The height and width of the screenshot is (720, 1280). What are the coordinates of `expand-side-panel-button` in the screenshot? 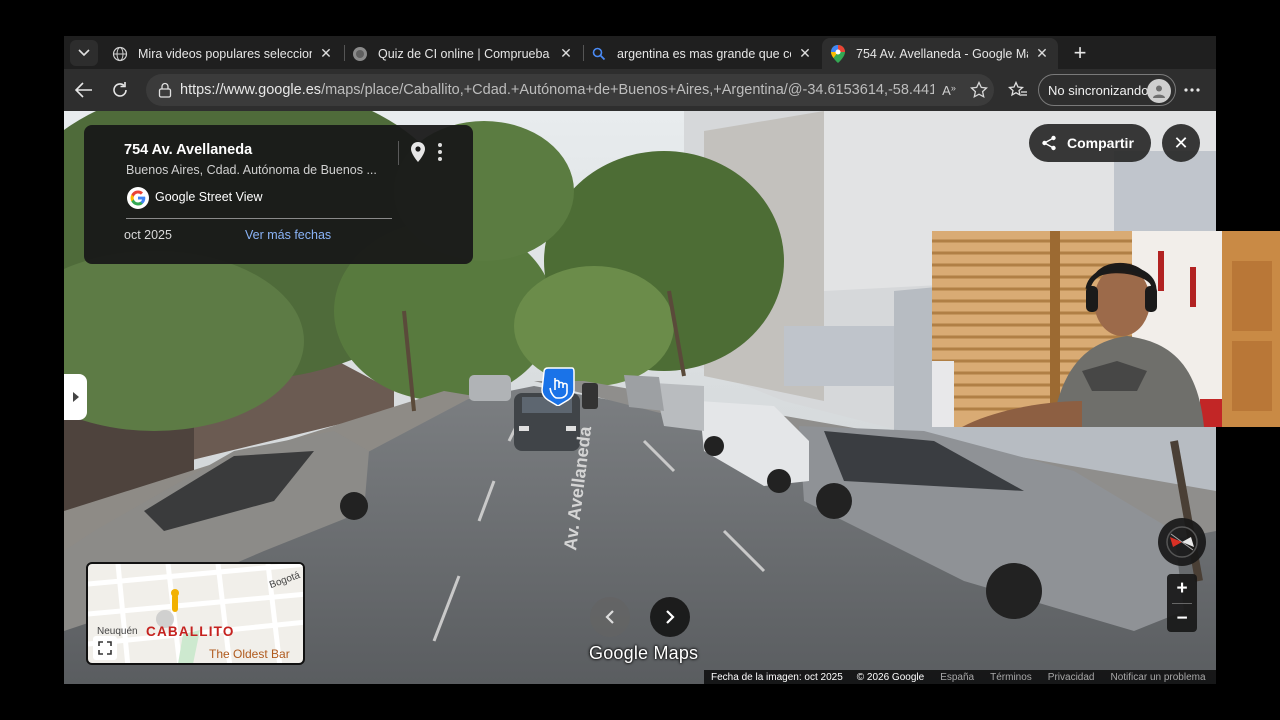 It's located at (75, 397).